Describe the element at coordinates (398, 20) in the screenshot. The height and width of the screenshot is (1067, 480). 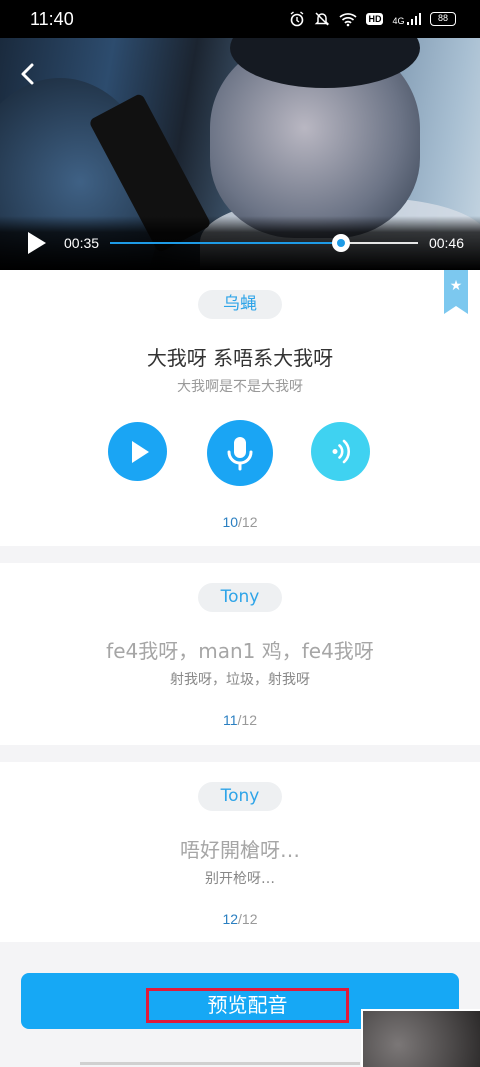
I see `network-type-label: 4G` at that location.